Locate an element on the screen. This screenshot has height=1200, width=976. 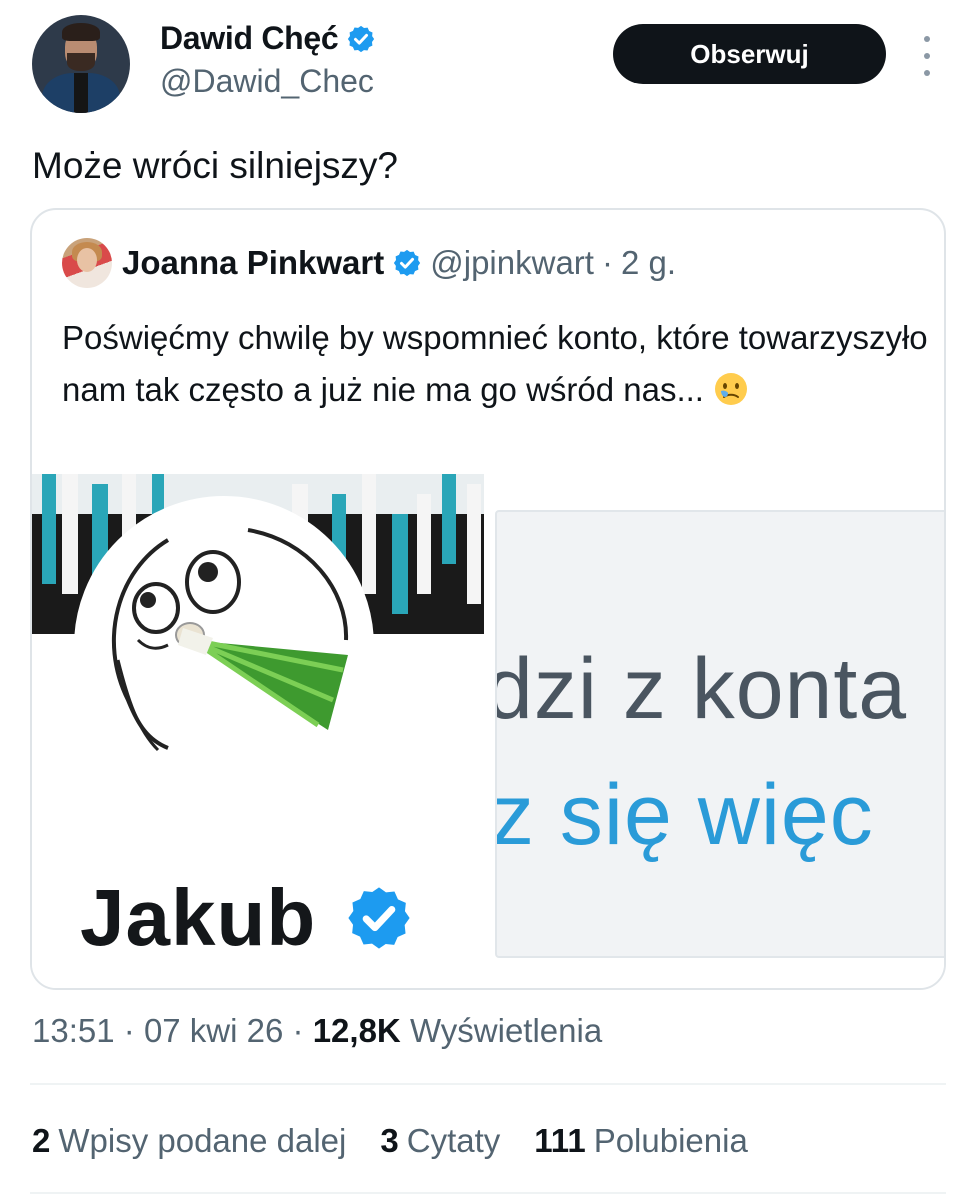
face-holding-back-tears-icon is located at coordinates (731, 388).